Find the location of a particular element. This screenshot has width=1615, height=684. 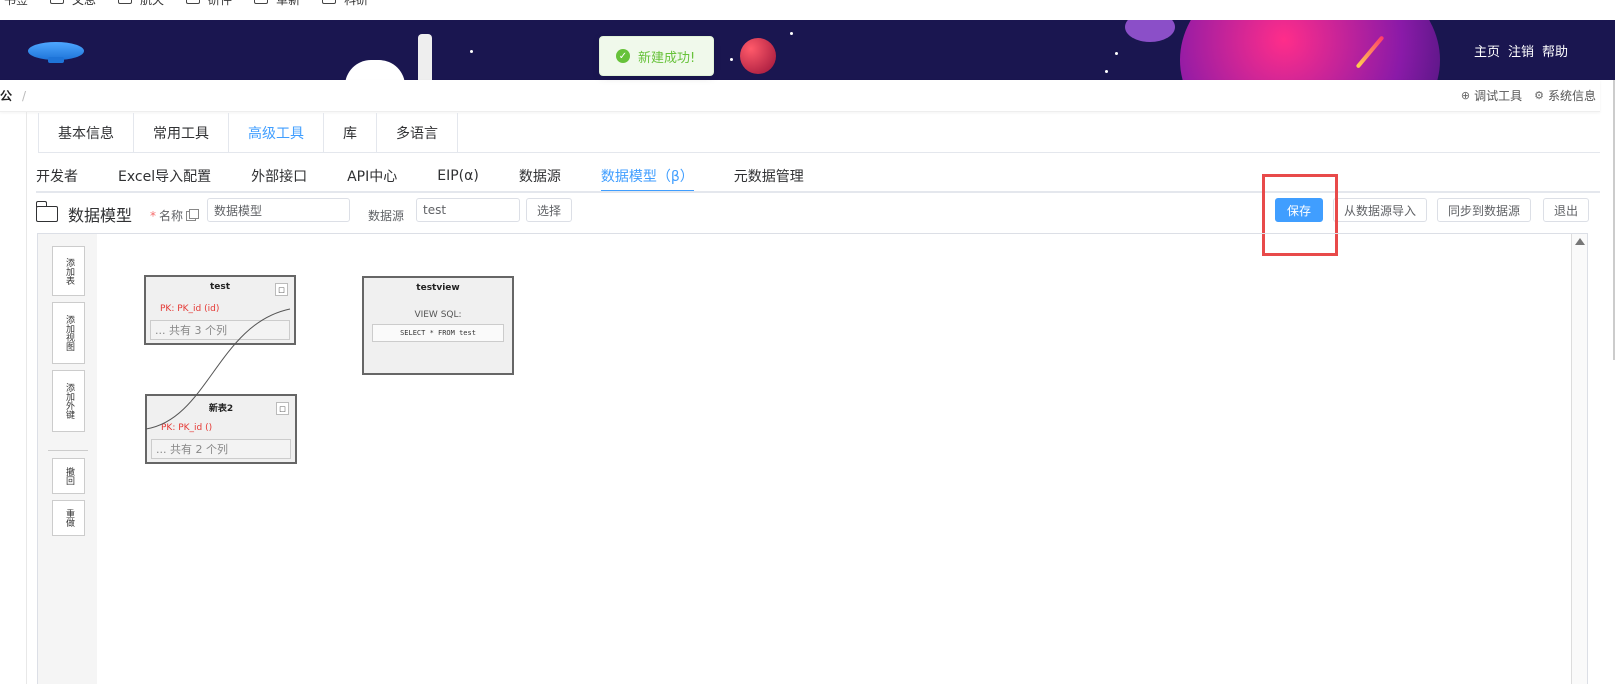

check-circle-icon: ✓ is located at coordinates (623, 56).